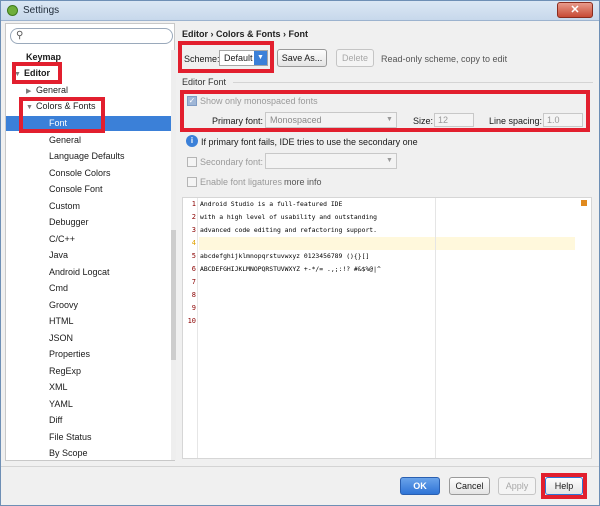 The width and height of the screenshot is (600, 506). I want to click on ligatures-checkbox, so click(192, 182).